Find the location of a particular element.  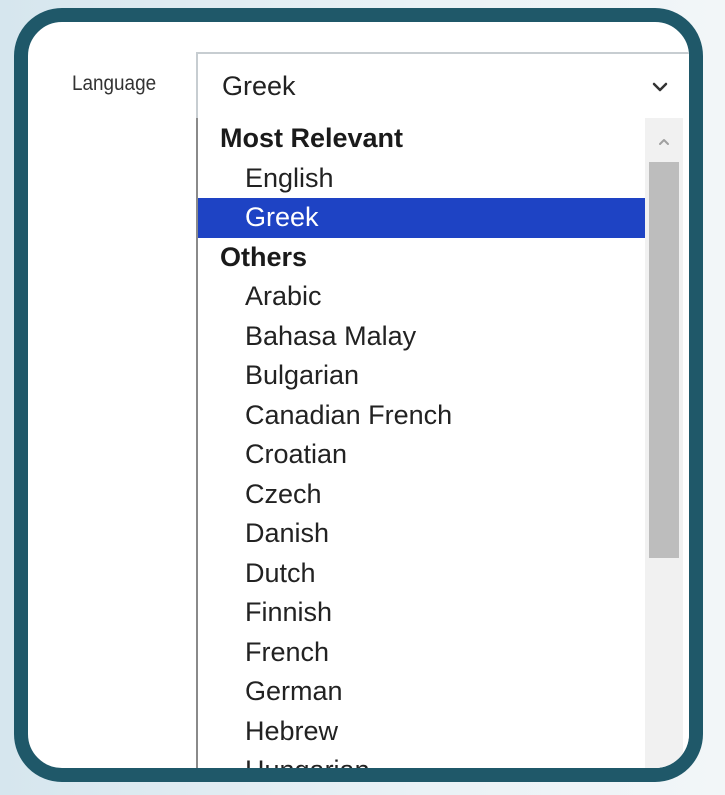

dropdown-scrollbar is located at coordinates (664, 443).